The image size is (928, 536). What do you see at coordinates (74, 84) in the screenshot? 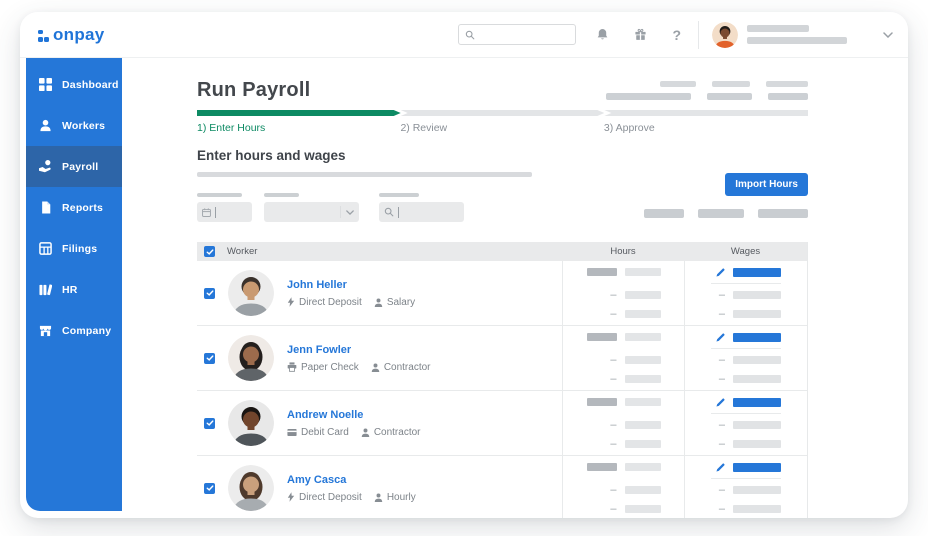
I see `sidebar-item-dashboard: Dashboard` at bounding box center [74, 84].